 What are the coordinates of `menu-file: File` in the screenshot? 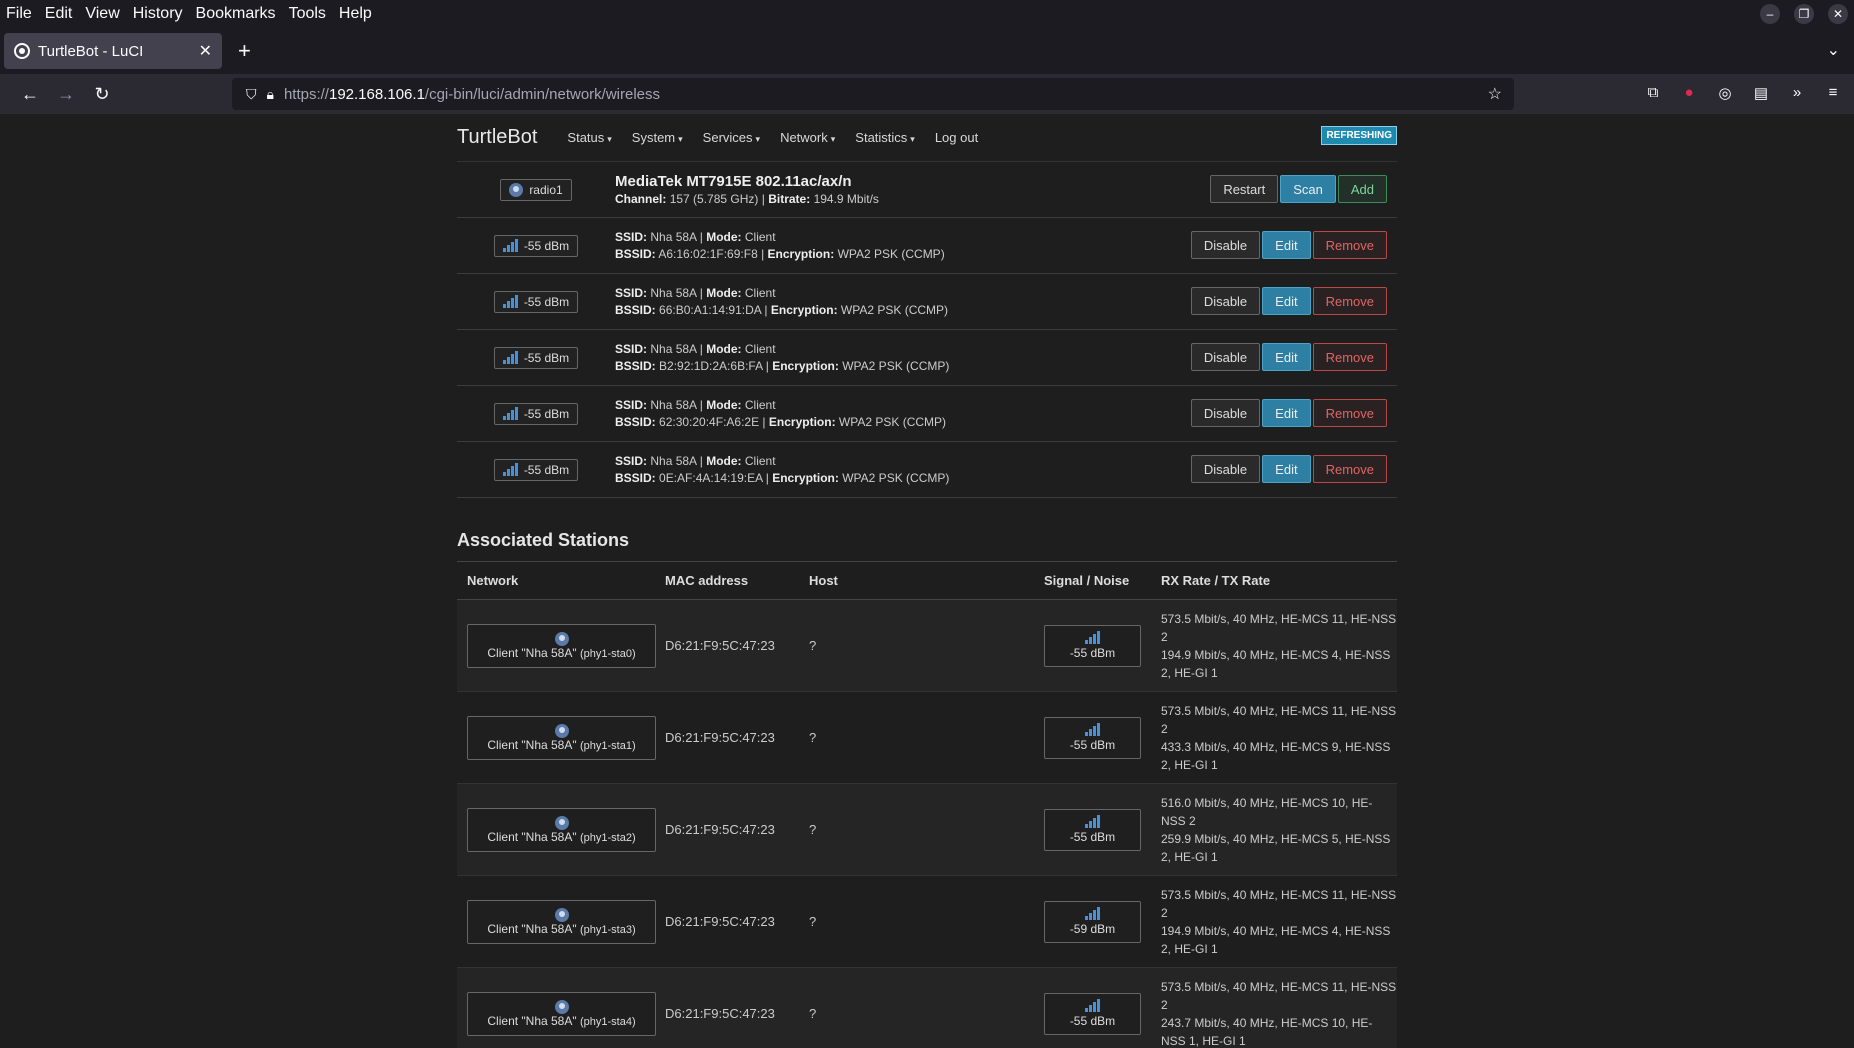 It's located at (19, 14).